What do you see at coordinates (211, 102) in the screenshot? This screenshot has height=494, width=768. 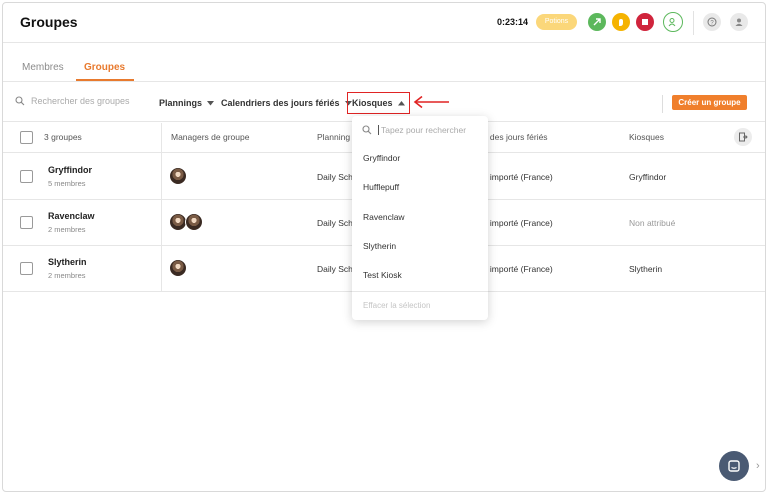 I see `caret-down-icon` at bounding box center [211, 102].